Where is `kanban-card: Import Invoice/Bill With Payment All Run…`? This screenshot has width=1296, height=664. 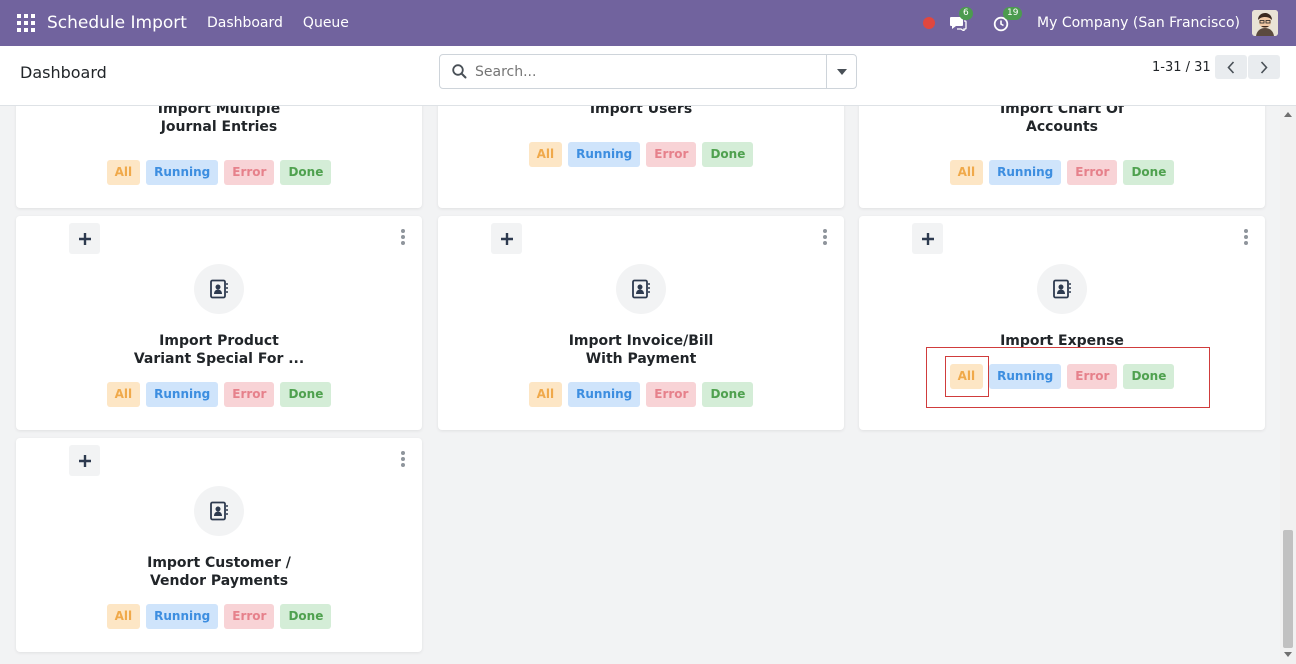 kanban-card: Import Invoice/Bill With Payment All Run… is located at coordinates (641, 323).